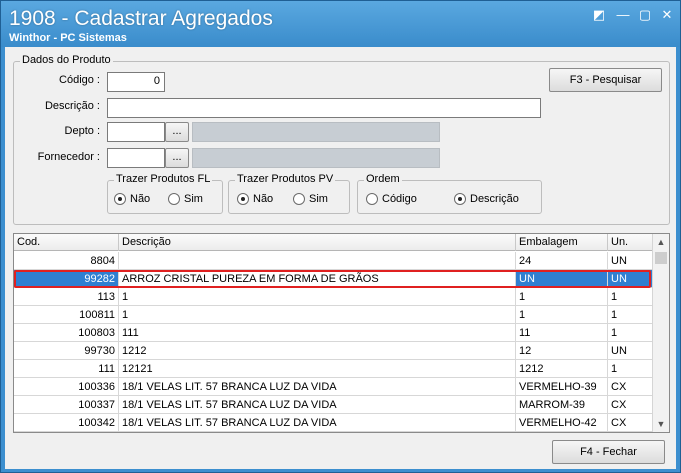 The width and height of the screenshot is (681, 473). Describe the element at coordinates (141, 18) in the screenshot. I see `window-title: 1908 - Cadastrar Agregados` at that location.